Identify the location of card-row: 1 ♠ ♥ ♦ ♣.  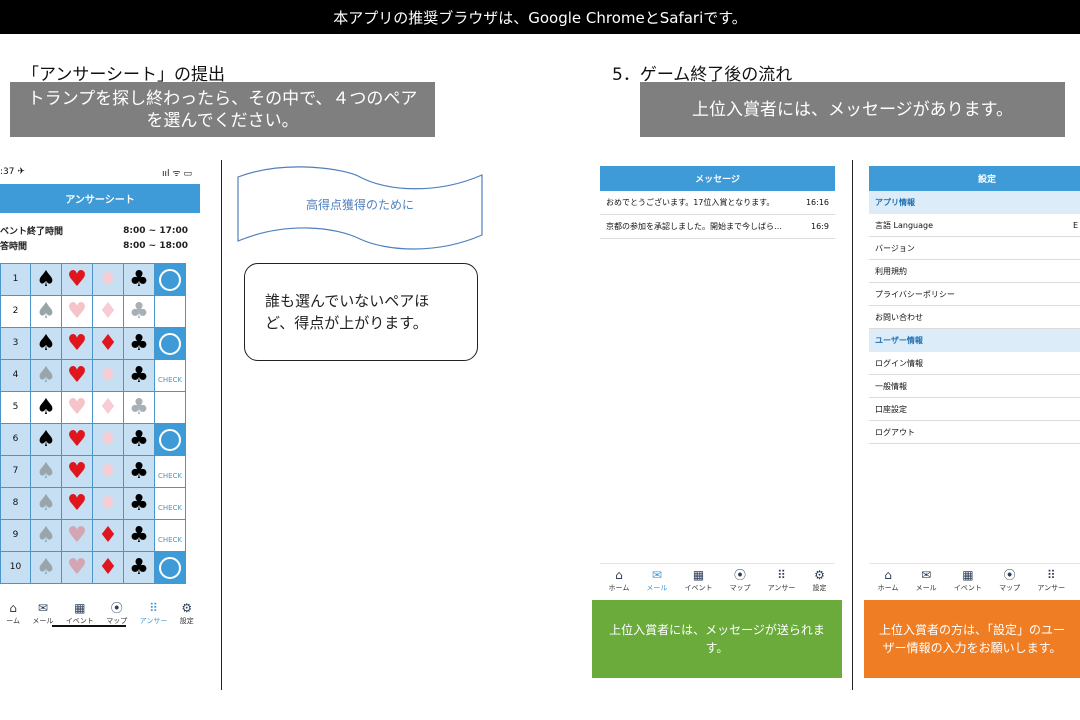
(93, 279).